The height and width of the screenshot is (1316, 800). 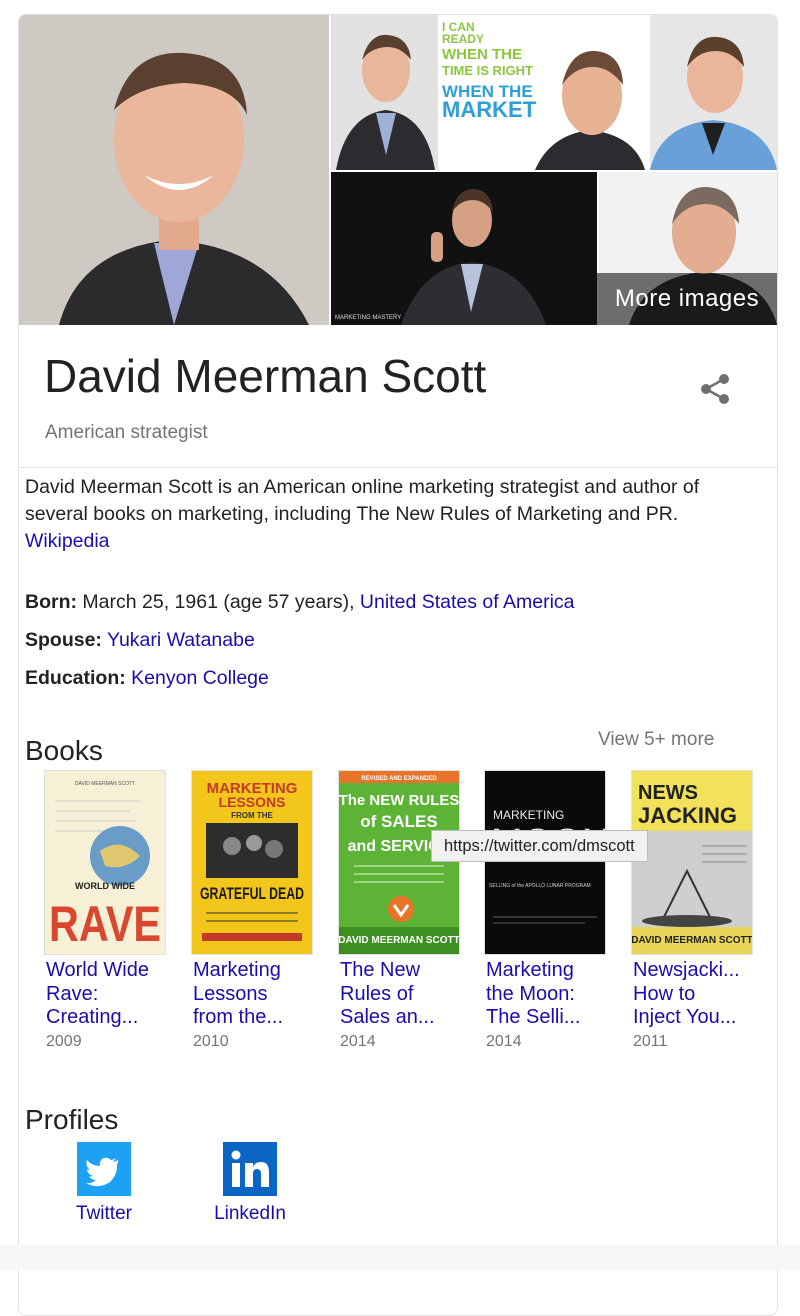 What do you see at coordinates (250, 1214) in the screenshot?
I see `profile-linkedin-label: LinkedIn` at bounding box center [250, 1214].